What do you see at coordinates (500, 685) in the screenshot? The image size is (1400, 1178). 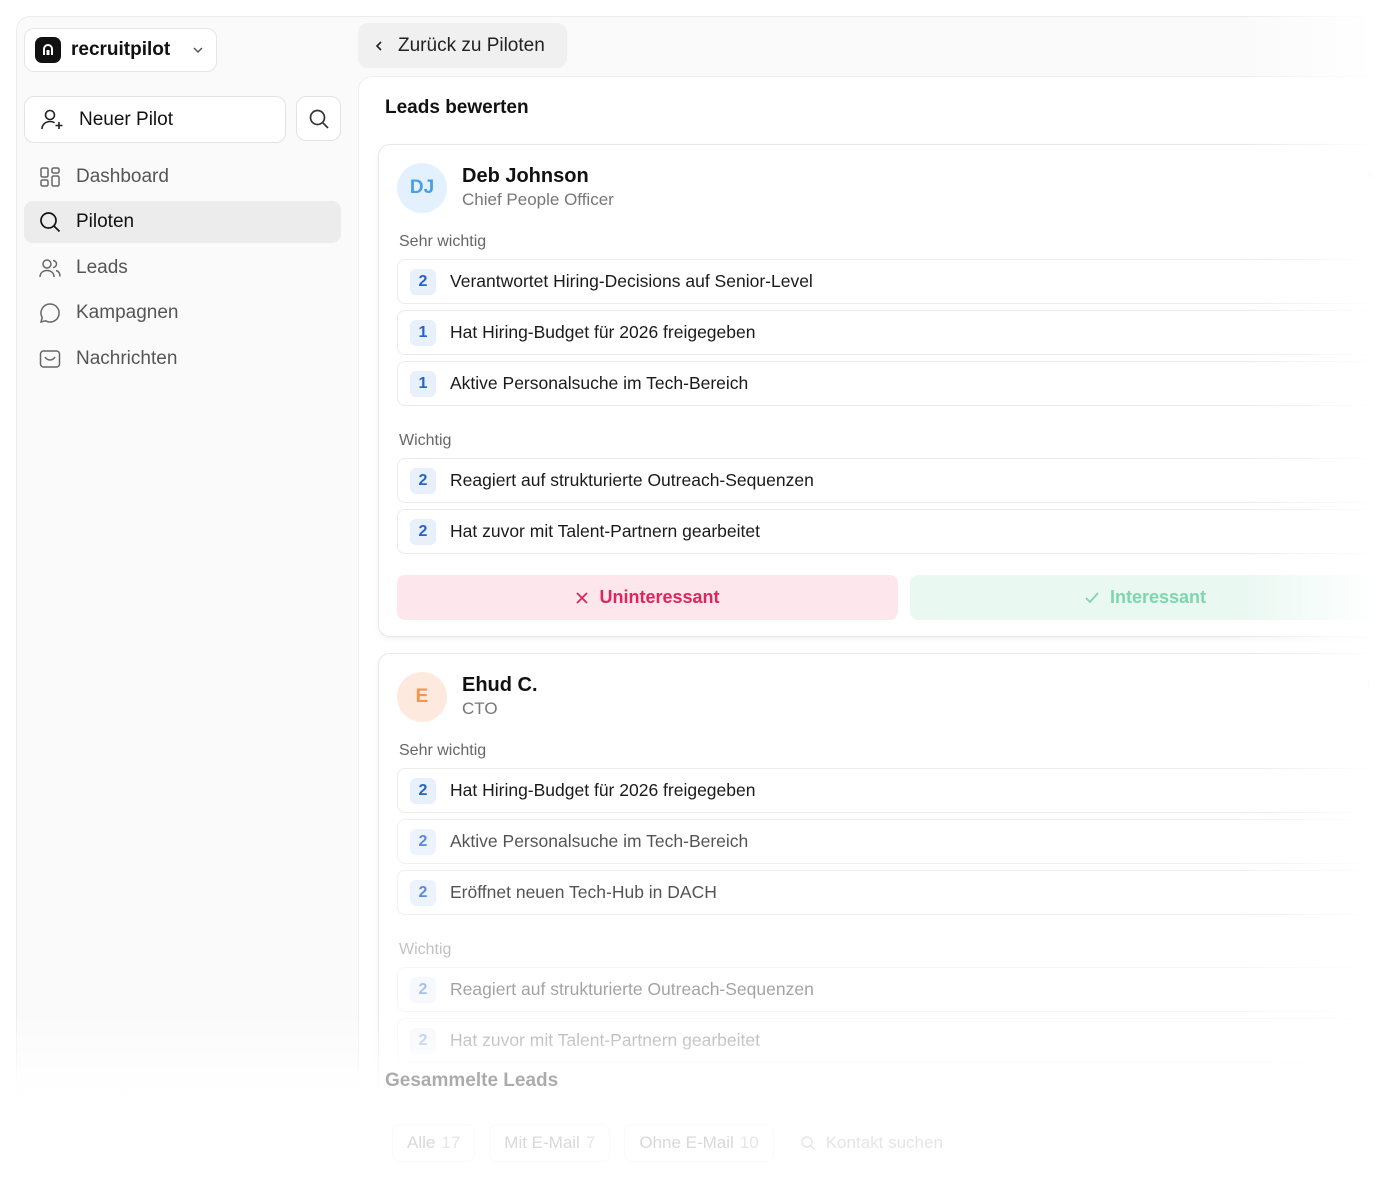 I see `lead-name: Ehud C.` at bounding box center [500, 685].